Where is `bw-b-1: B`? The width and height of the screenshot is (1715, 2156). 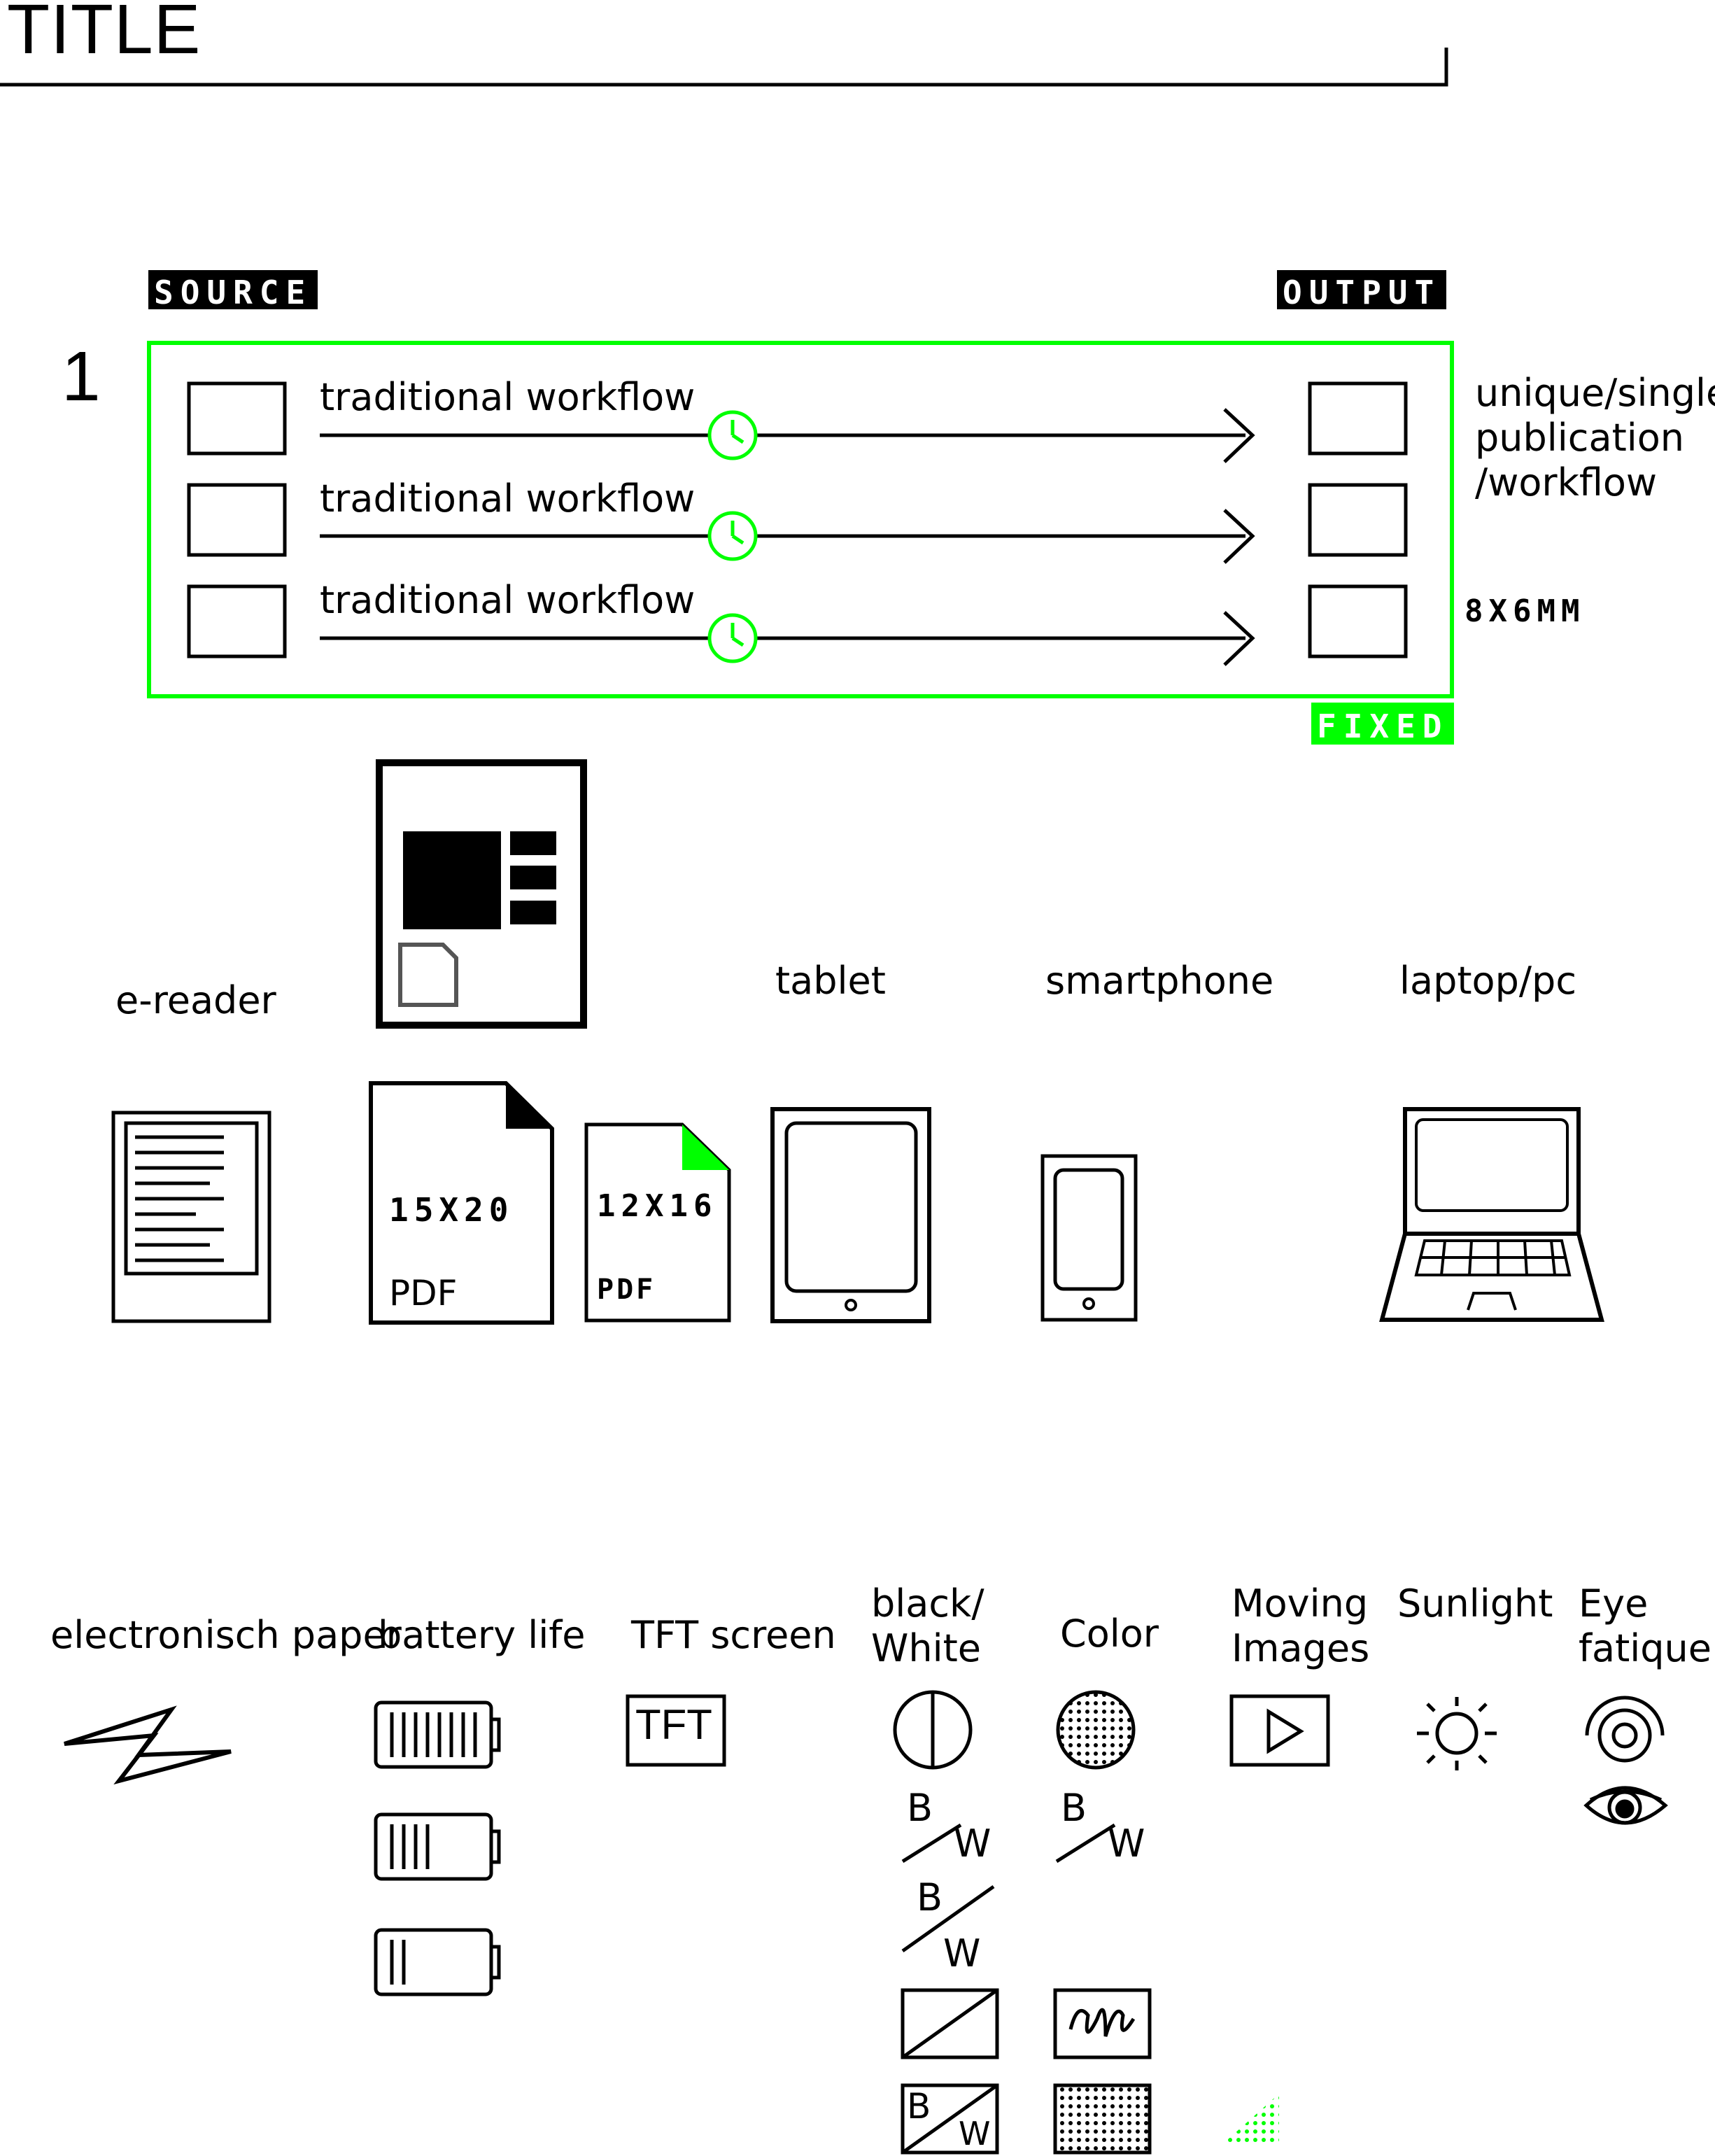 bw-b-1: B is located at coordinates (920, 1808).